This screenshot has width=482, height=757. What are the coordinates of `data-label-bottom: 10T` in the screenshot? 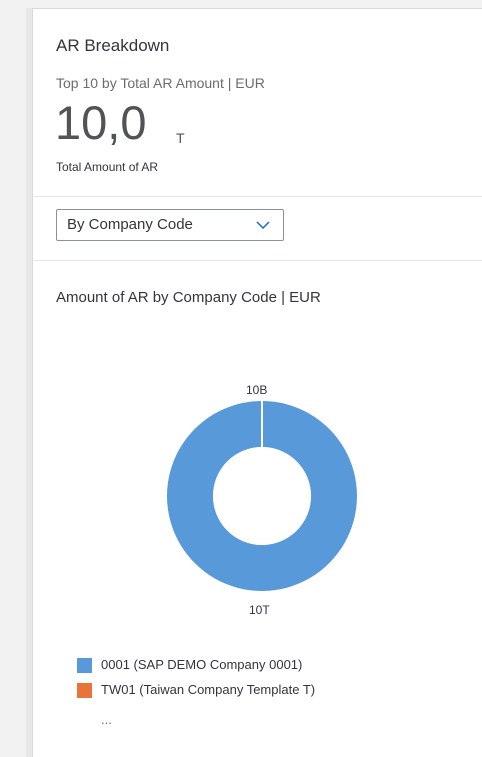 It's located at (259, 610).